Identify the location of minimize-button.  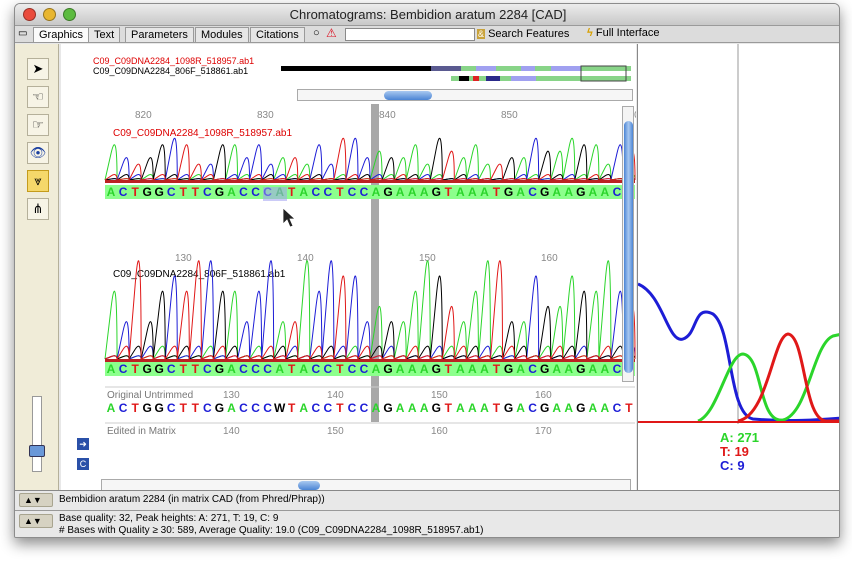
(49, 14).